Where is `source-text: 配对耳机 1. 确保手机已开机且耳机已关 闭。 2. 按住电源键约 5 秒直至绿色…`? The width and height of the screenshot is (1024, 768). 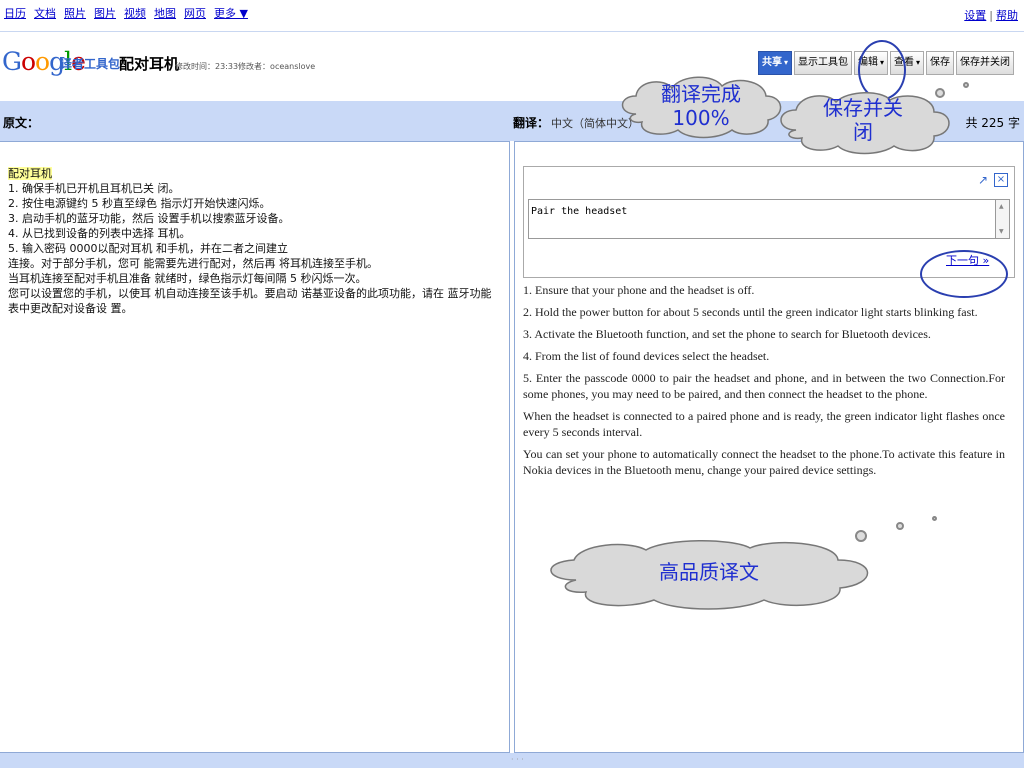 source-text: 配对耳机 1. 确保手机已开机且耳机已关 闭。 2. 按住电源键约 5 秒直至绿色… is located at coordinates (255, 241).